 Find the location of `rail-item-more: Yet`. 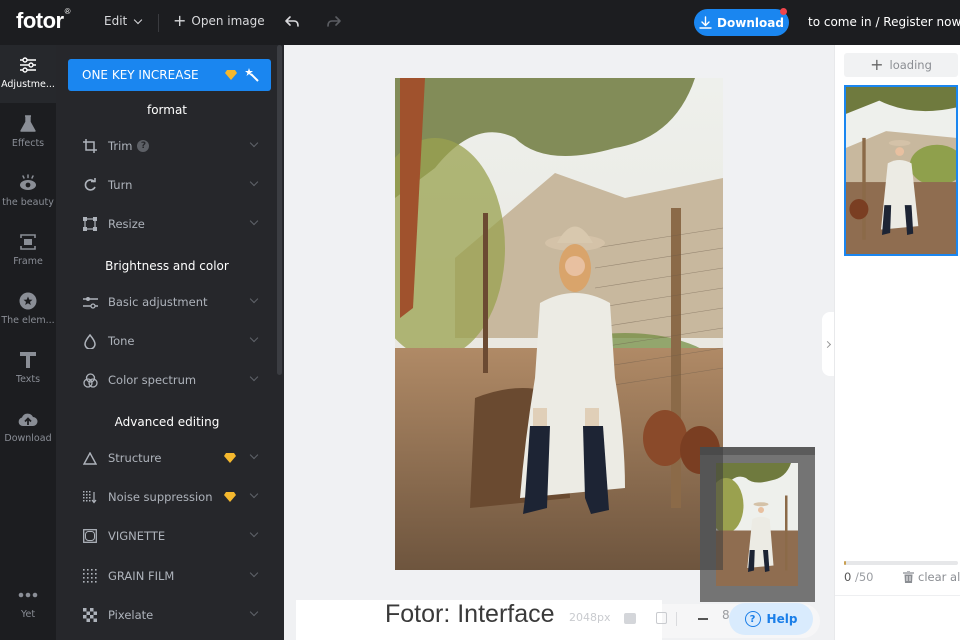

rail-item-more: Yet is located at coordinates (28, 604).